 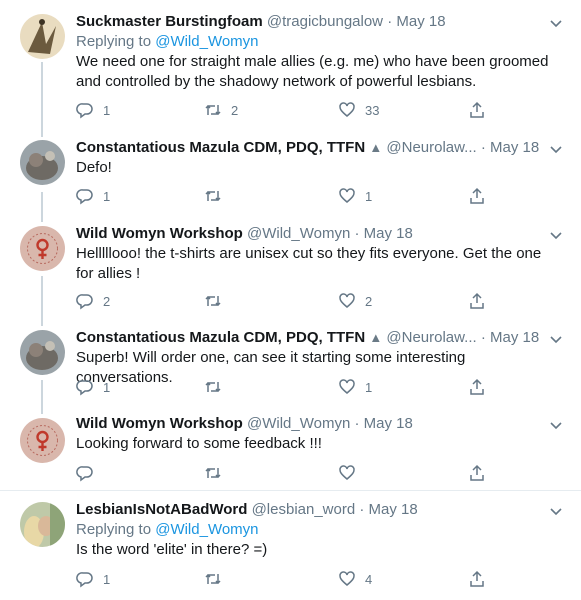 What do you see at coordinates (172, 549) in the screenshot?
I see `tweet-text: Is the word 'elite' in there? =)` at bounding box center [172, 549].